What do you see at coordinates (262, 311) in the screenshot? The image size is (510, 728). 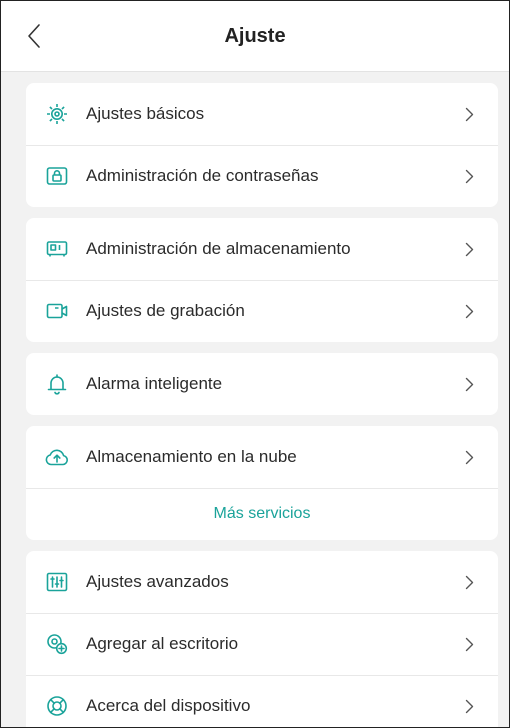 I see `row-recording-settings: Ajustes de grabación` at bounding box center [262, 311].